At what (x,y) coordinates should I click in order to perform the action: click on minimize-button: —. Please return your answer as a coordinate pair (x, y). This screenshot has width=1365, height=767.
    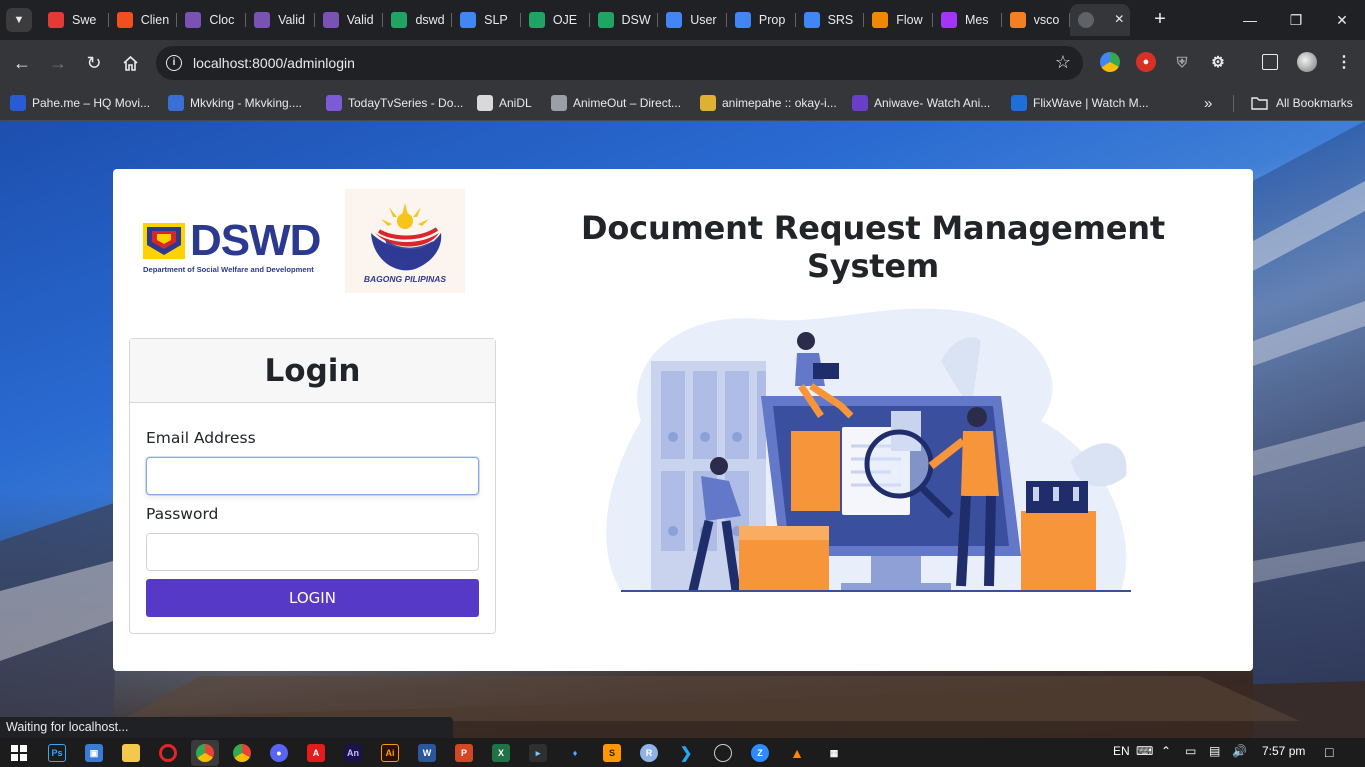
    Looking at the image, I should click on (1250, 20).